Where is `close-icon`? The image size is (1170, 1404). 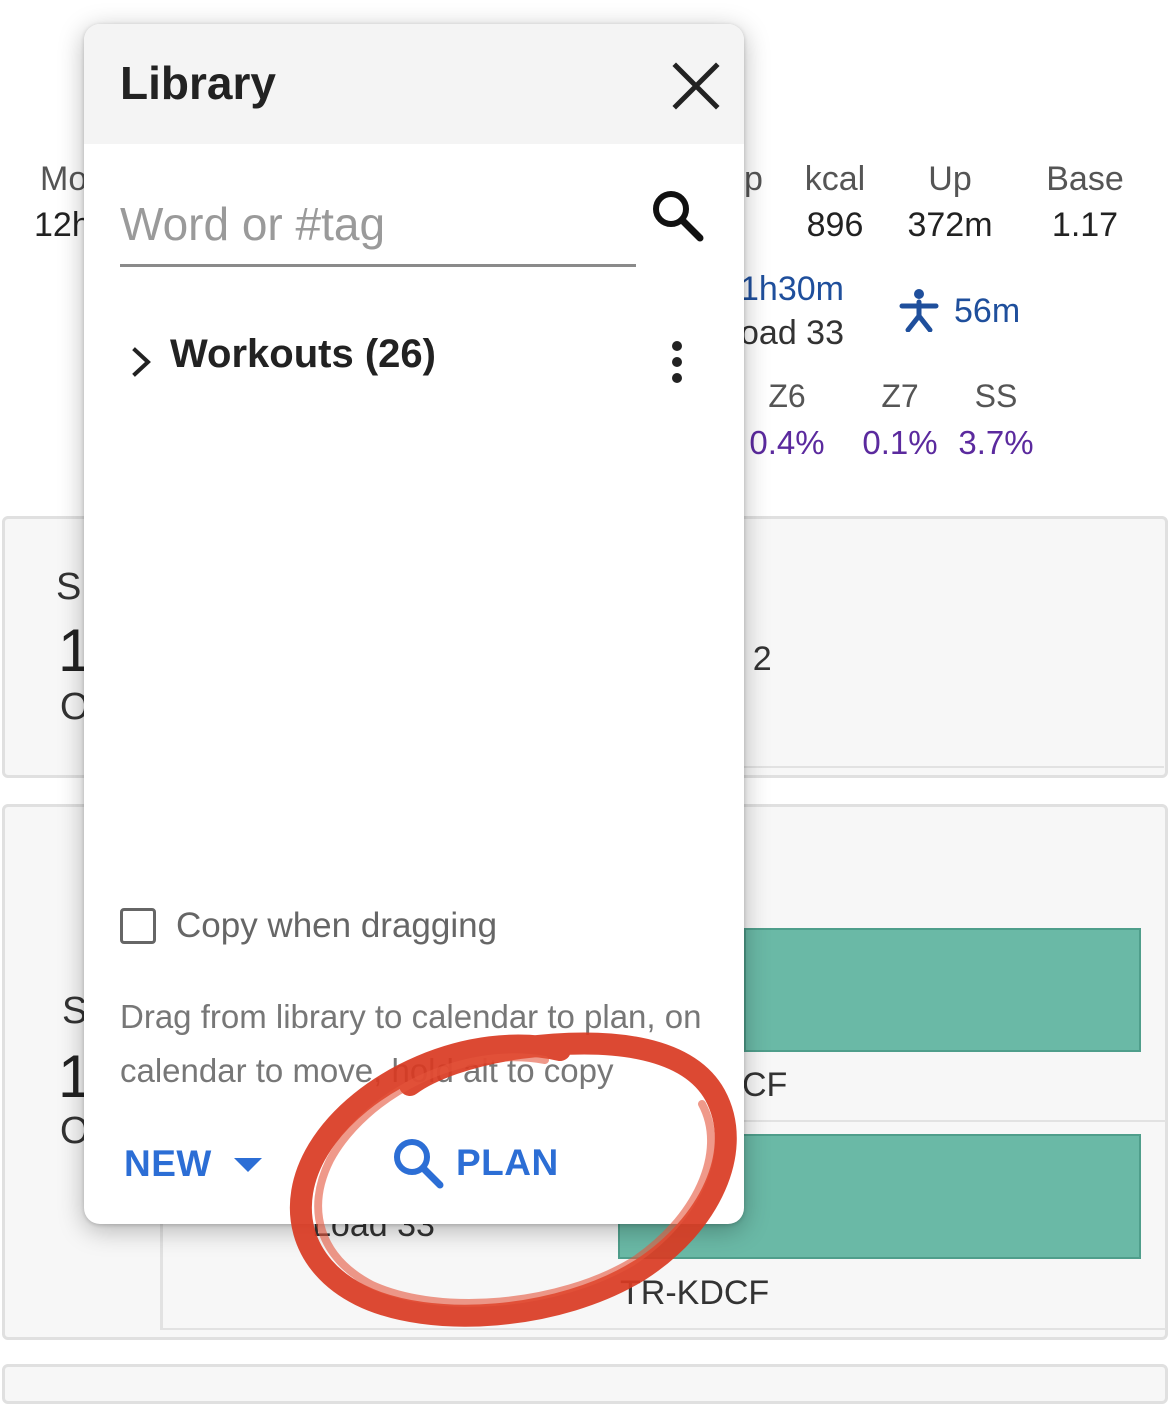
close-icon is located at coordinates (696, 86).